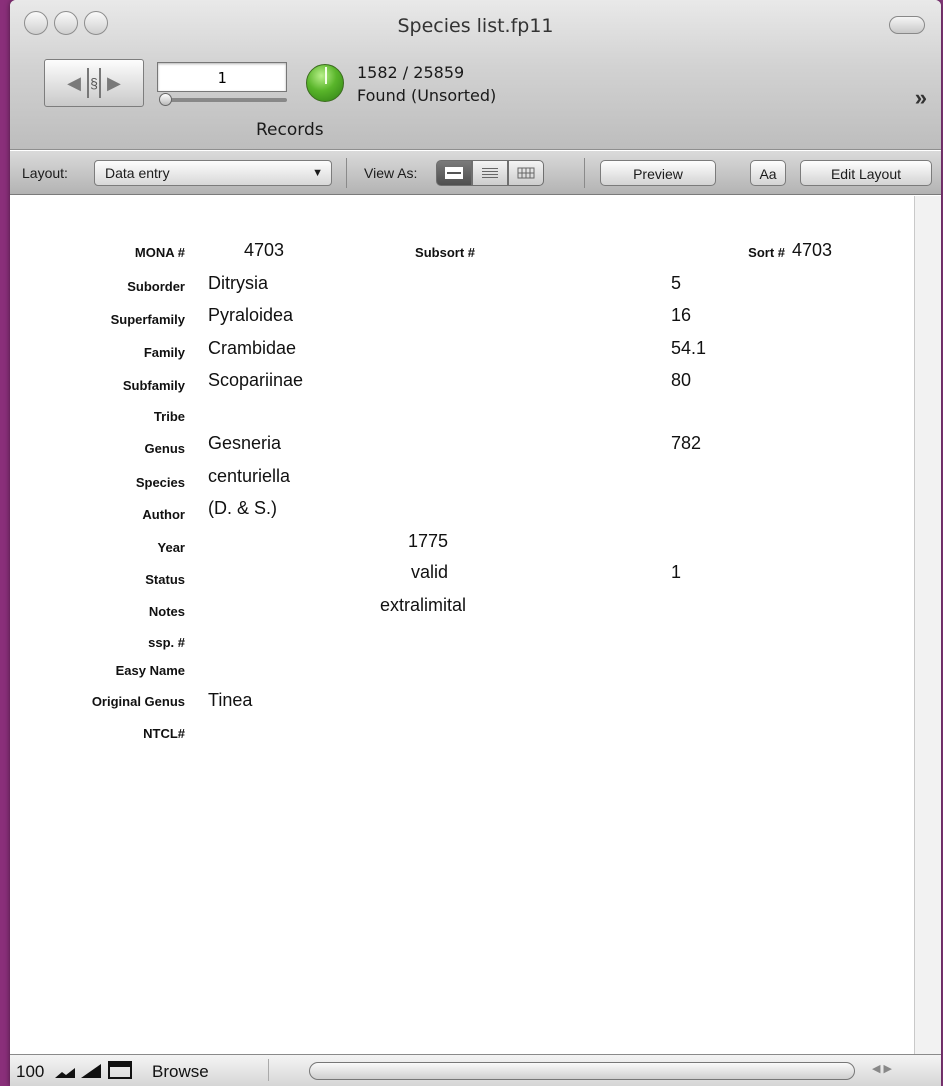 This screenshot has height=1086, width=943. Describe the element at coordinates (169, 416) in the screenshot. I see `field-label-tribe: Tribe` at that location.